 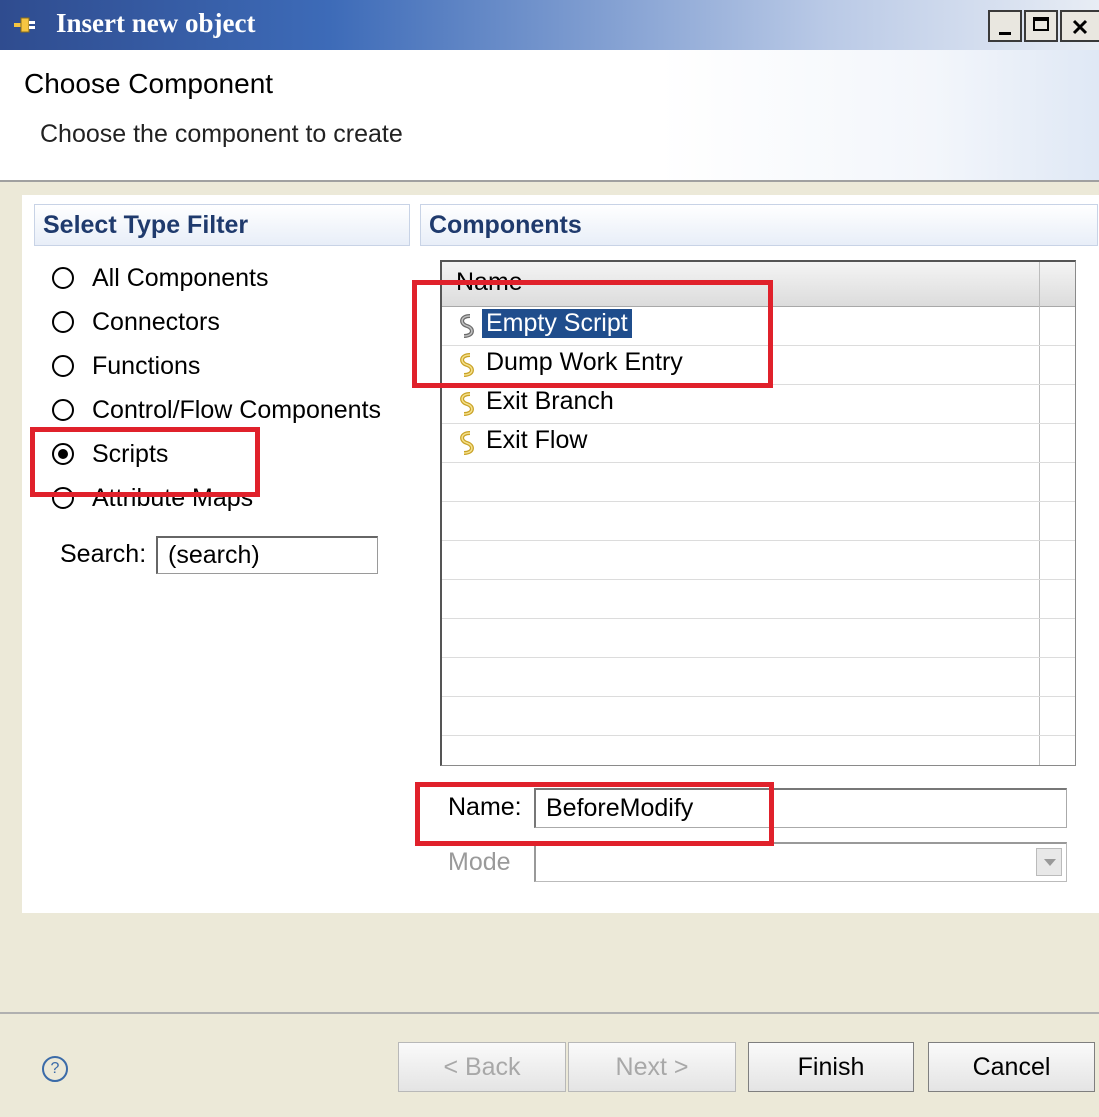 I want to click on close-button, so click(x=1079, y=26).